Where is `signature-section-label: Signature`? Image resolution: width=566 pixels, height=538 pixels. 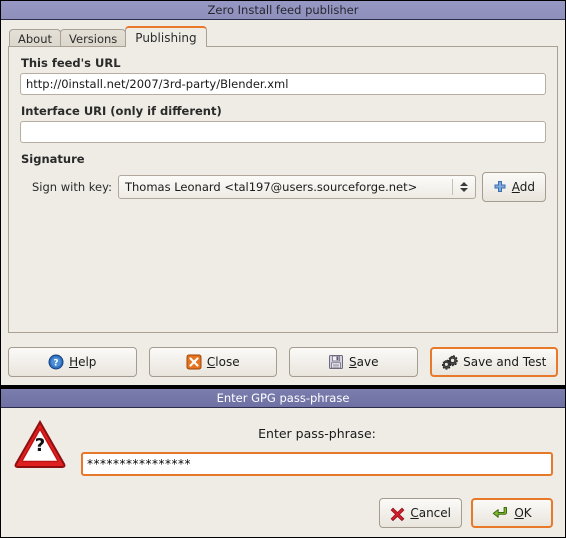
signature-section-label: Signature is located at coordinates (53, 159).